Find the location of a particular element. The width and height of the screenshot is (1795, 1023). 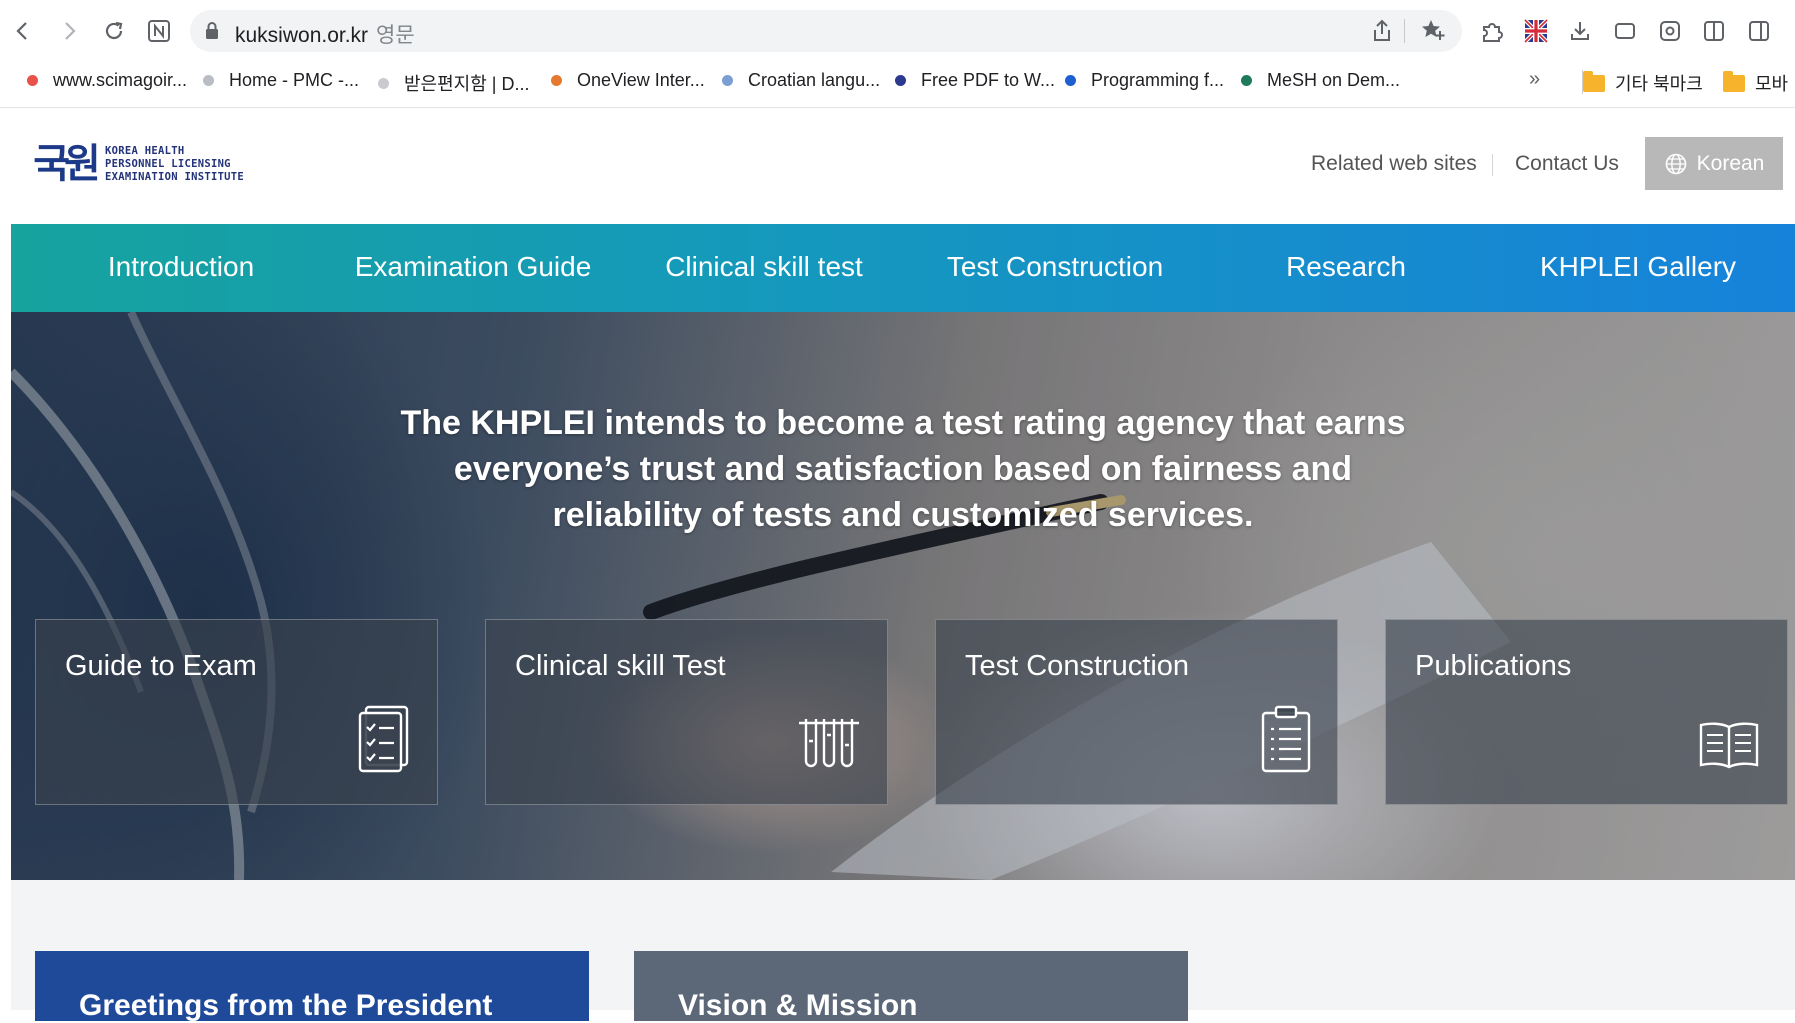

language-label: Korean is located at coordinates (1730, 163).